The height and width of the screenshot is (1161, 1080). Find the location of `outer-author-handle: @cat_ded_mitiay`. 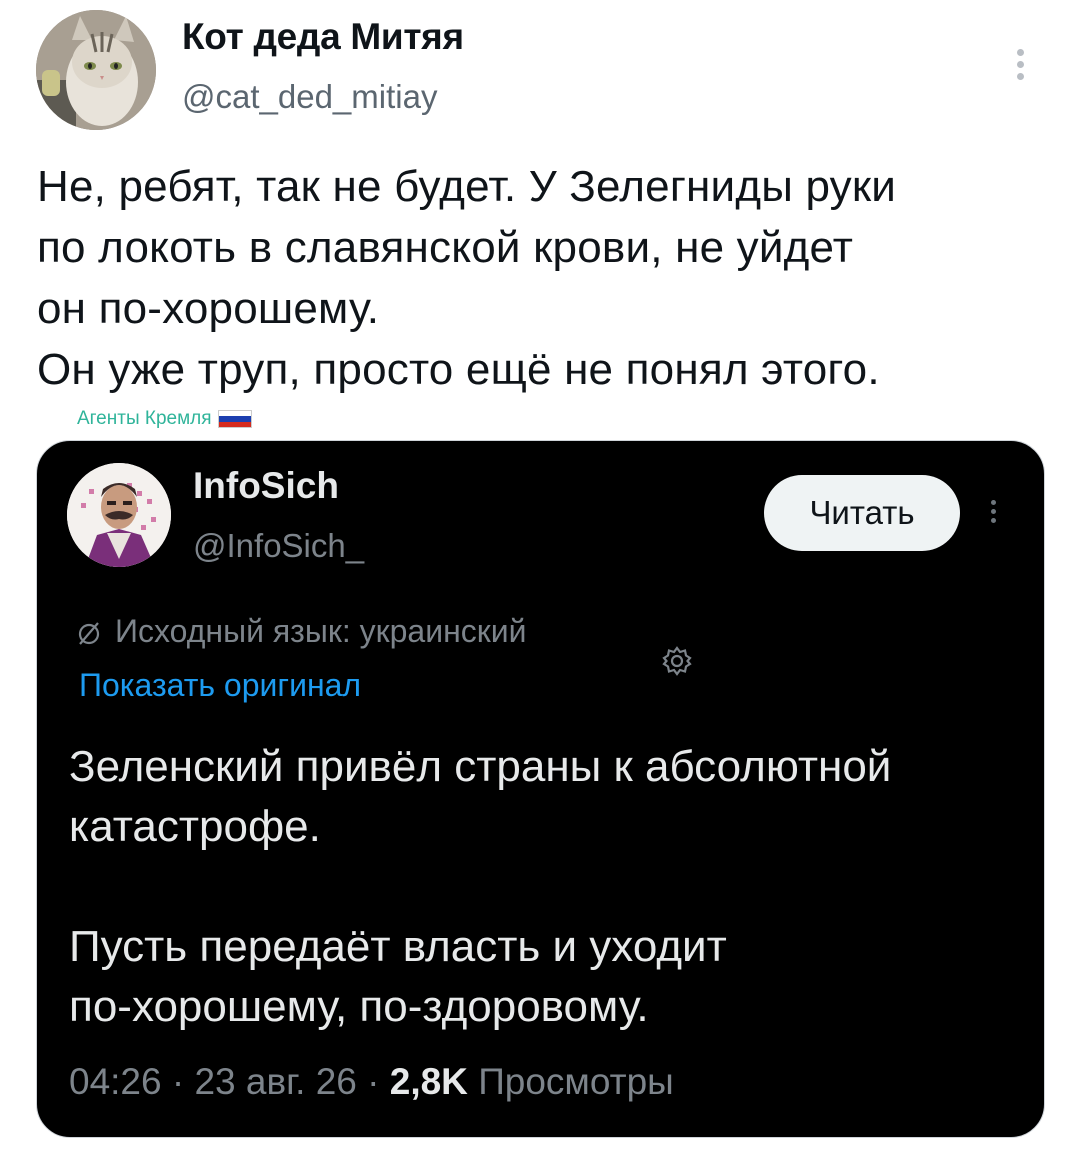

outer-author-handle: @cat_ded_mitiay is located at coordinates (309, 97).